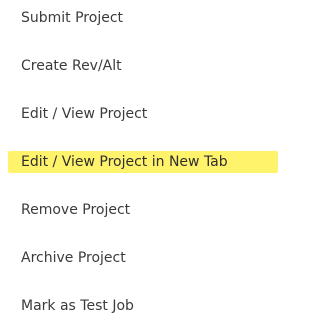 This screenshot has height=322, width=320. I want to click on menu-item-label: Archive Project, so click(73, 258).